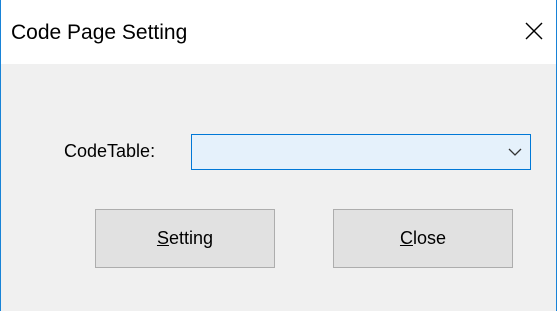 Image resolution: width=558 pixels, height=311 pixels. I want to click on close-button-label: lose, so click(429, 238).